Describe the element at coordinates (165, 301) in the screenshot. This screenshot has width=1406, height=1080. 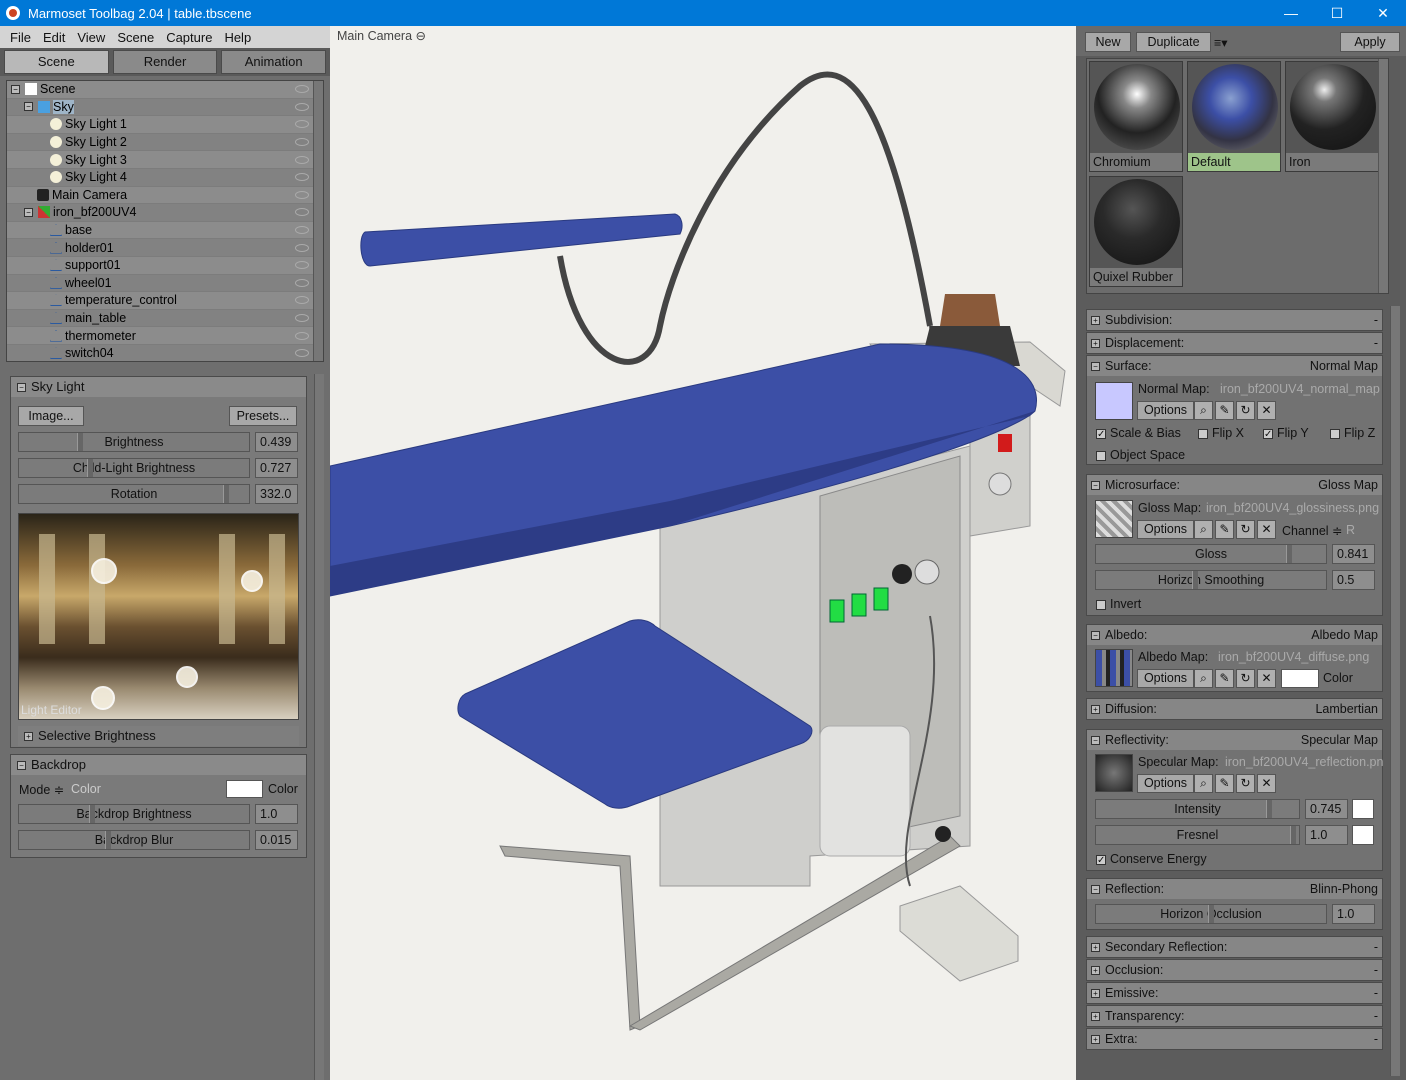
I see `tree-item: temperature_control` at that location.